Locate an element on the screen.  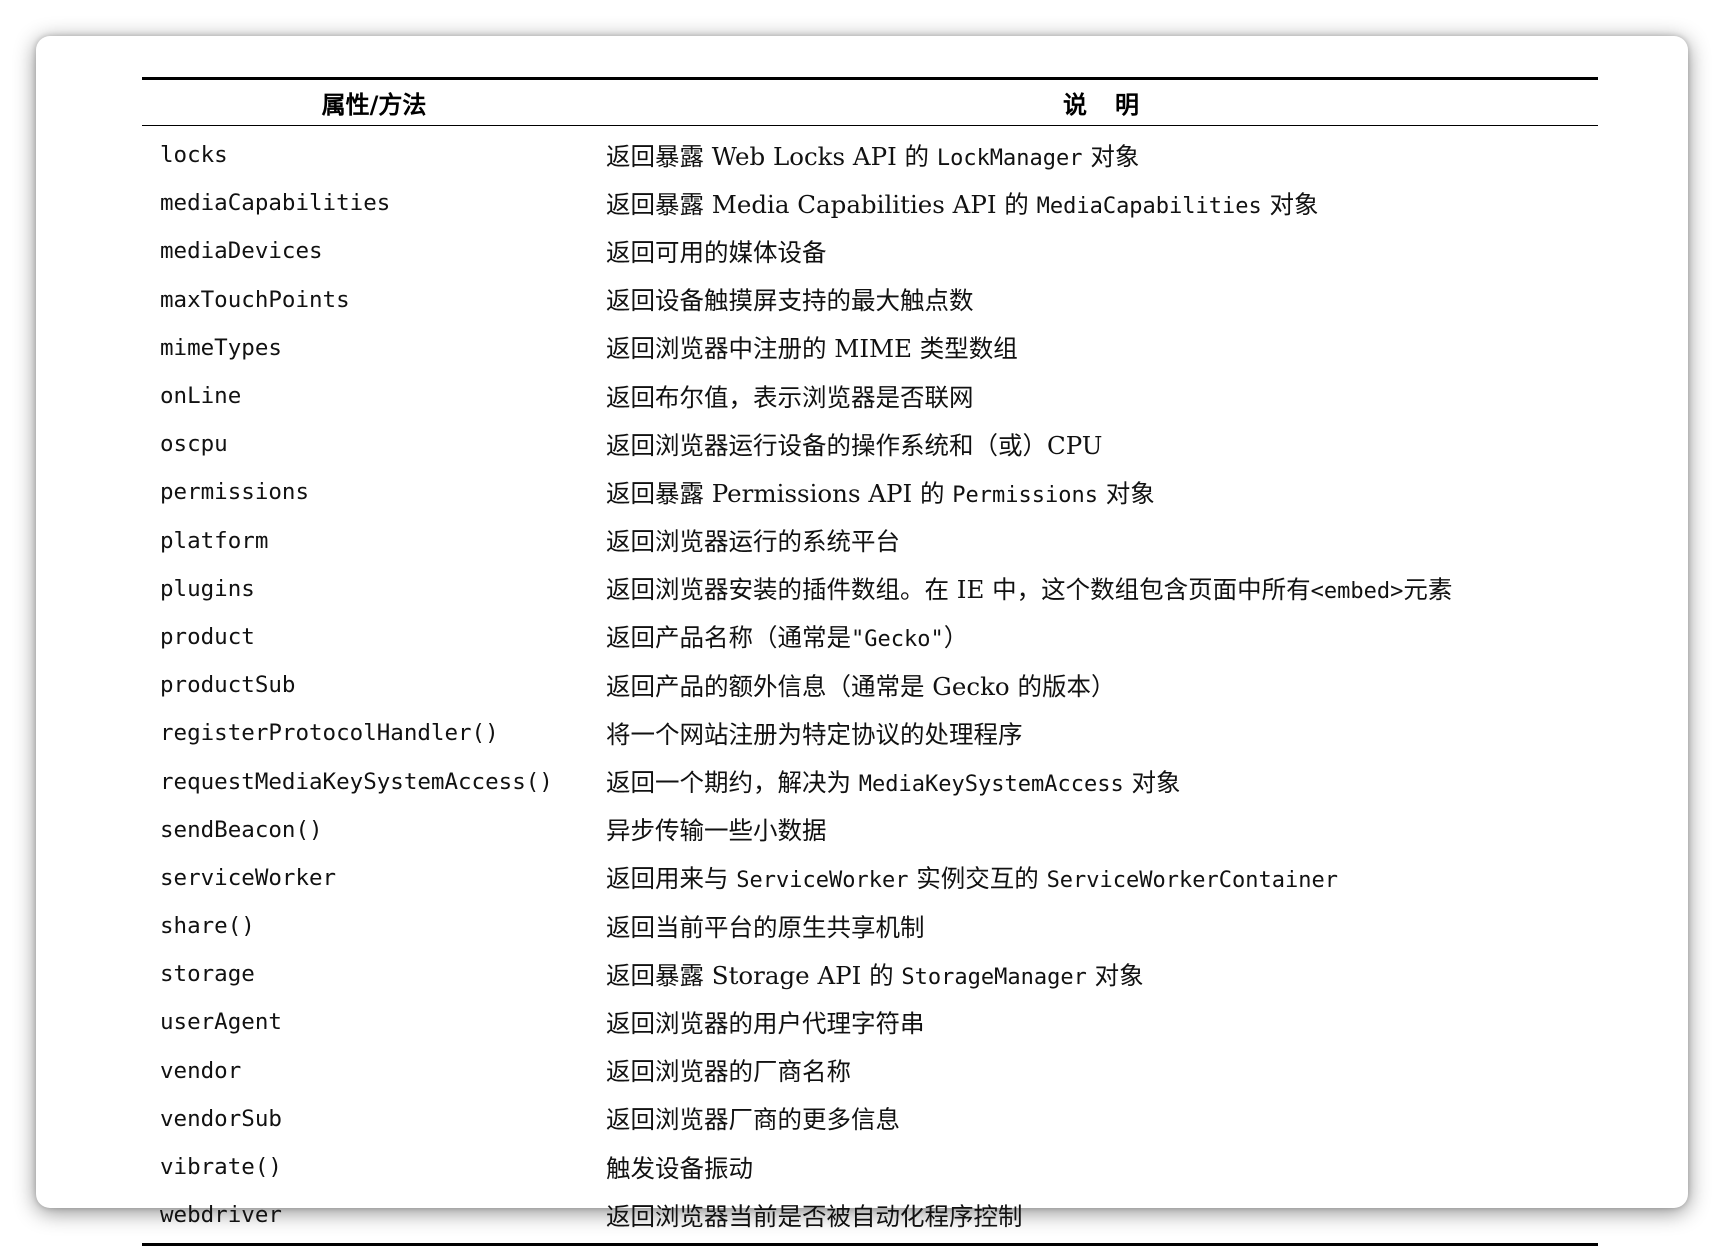
property-name: productSub is located at coordinates (228, 685).